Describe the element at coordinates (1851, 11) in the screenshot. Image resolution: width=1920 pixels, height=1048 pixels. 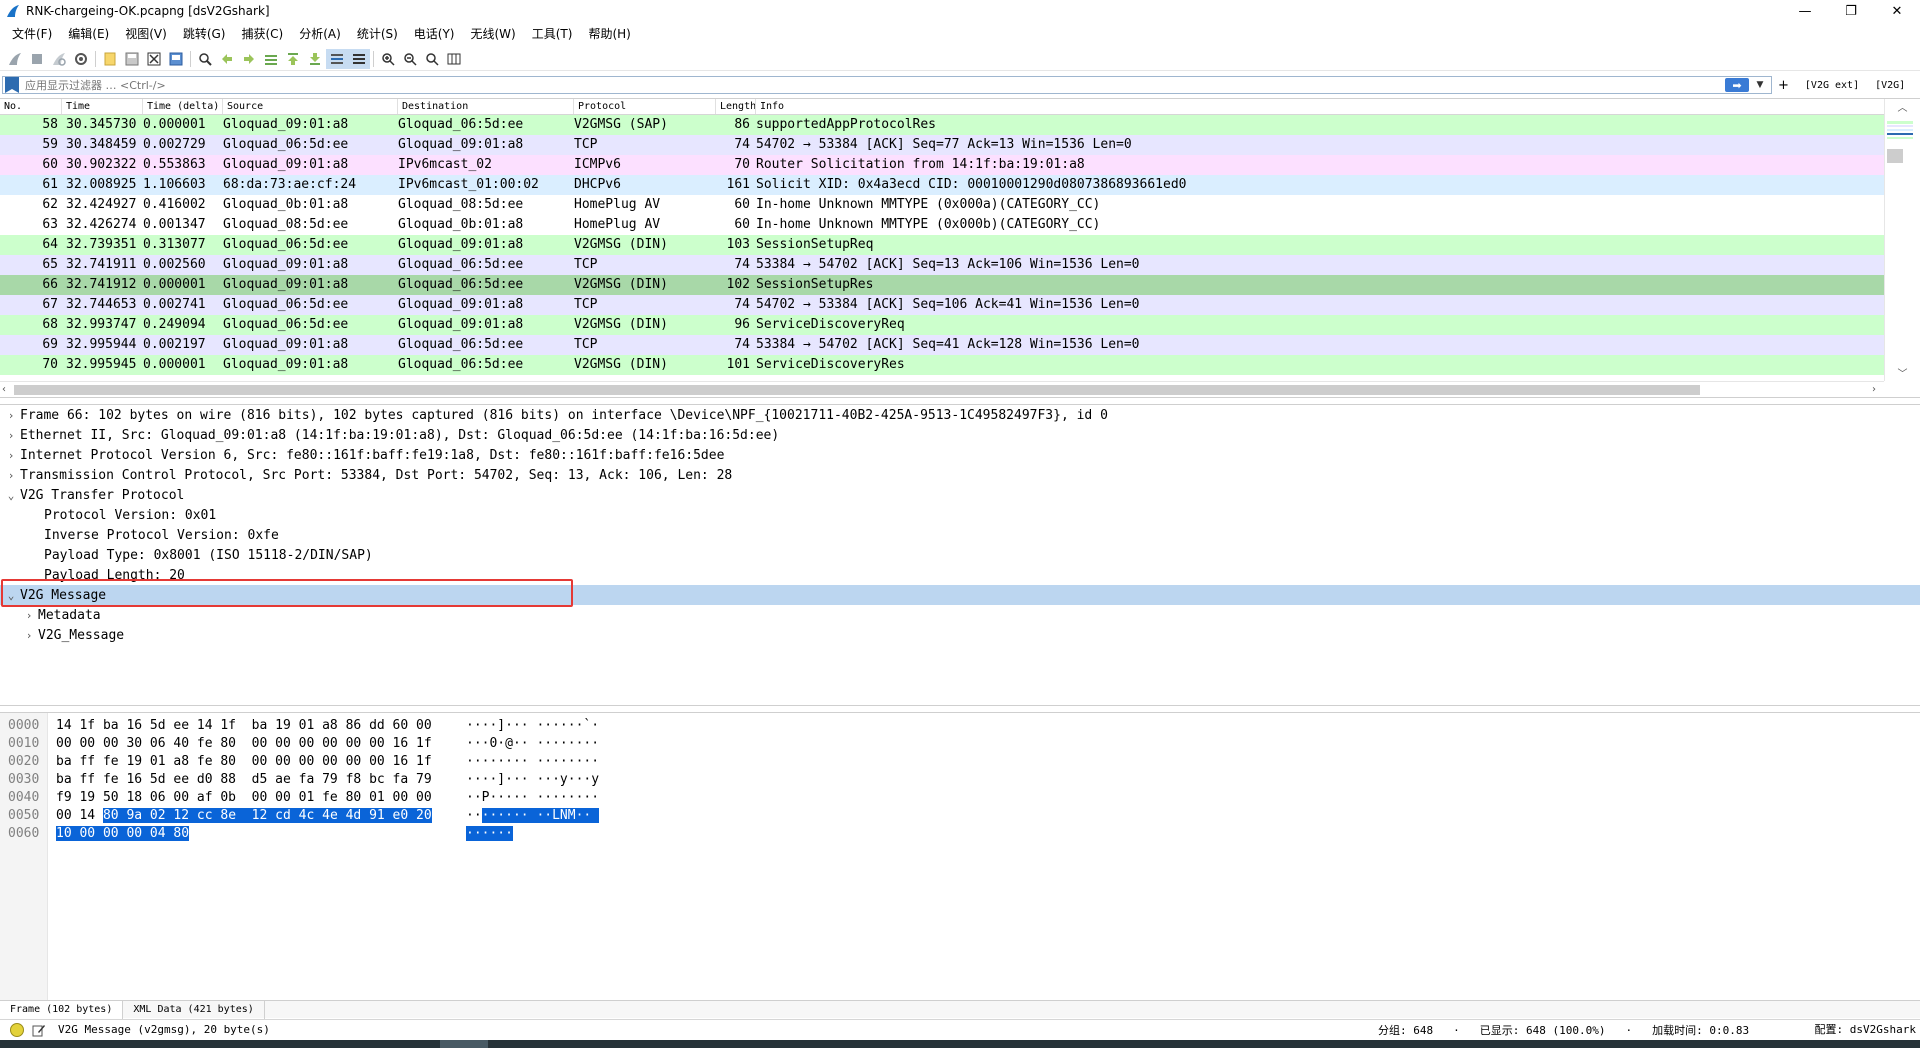
I see `restore-button: ❐` at that location.